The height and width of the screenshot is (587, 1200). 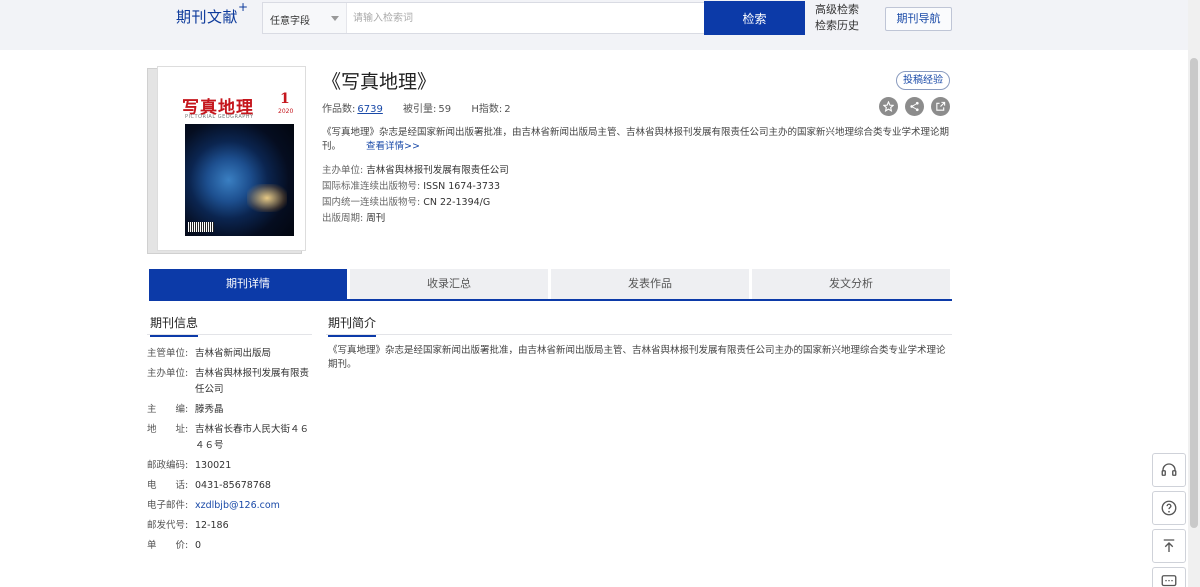 I want to click on search-history-link: 检索历史, so click(x=837, y=26).